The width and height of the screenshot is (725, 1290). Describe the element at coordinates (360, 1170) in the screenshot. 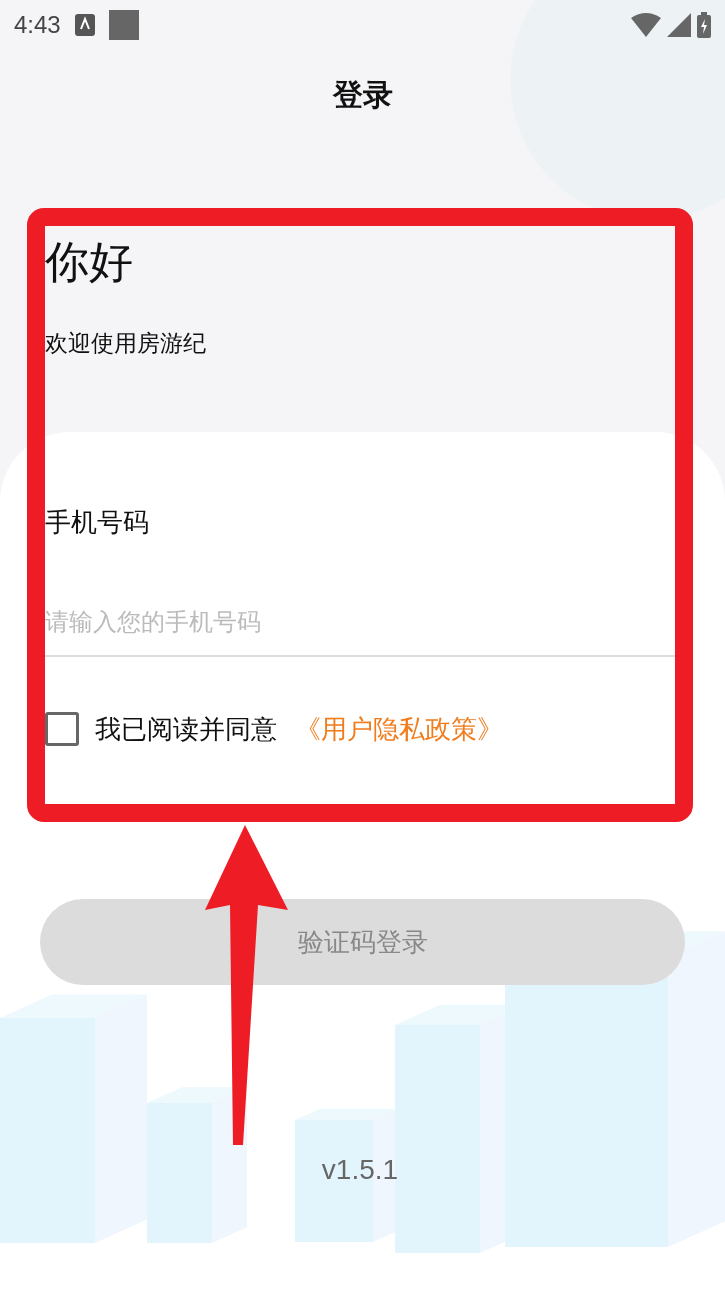

I see `version-text: v1.5.1` at that location.